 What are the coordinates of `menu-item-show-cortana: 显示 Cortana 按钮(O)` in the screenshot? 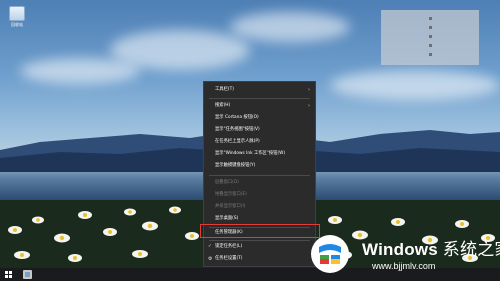 It's located at (259, 118).